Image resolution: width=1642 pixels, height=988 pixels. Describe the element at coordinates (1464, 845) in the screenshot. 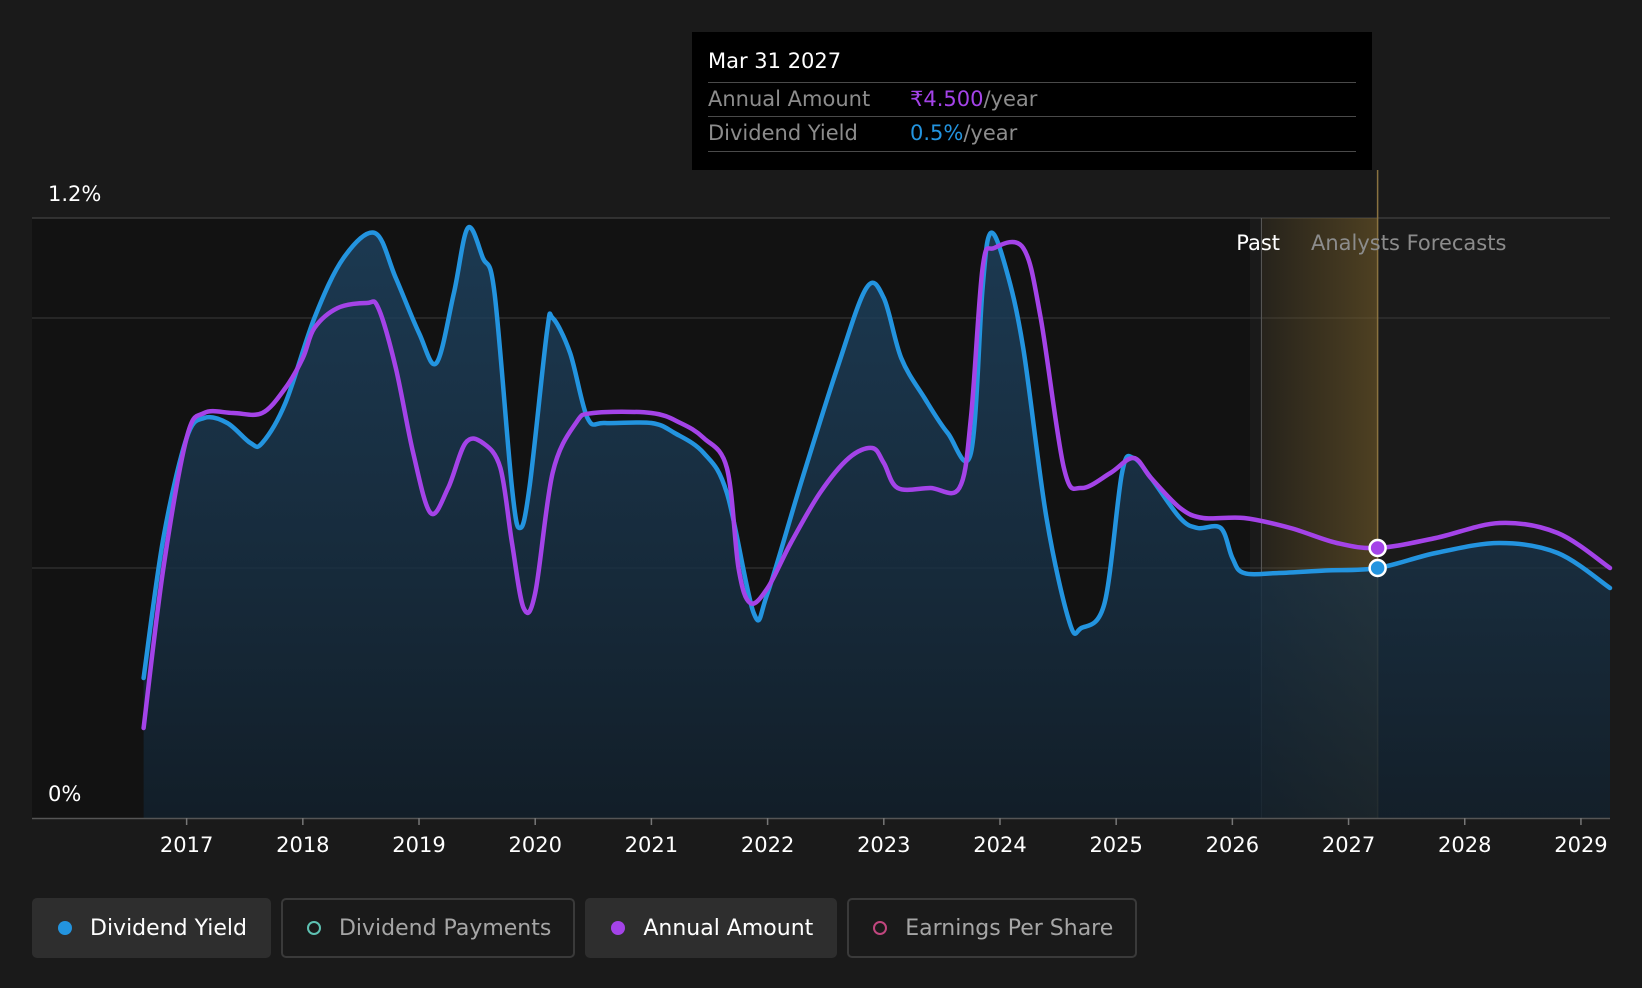

I see `x-tick-label: 2028` at that location.